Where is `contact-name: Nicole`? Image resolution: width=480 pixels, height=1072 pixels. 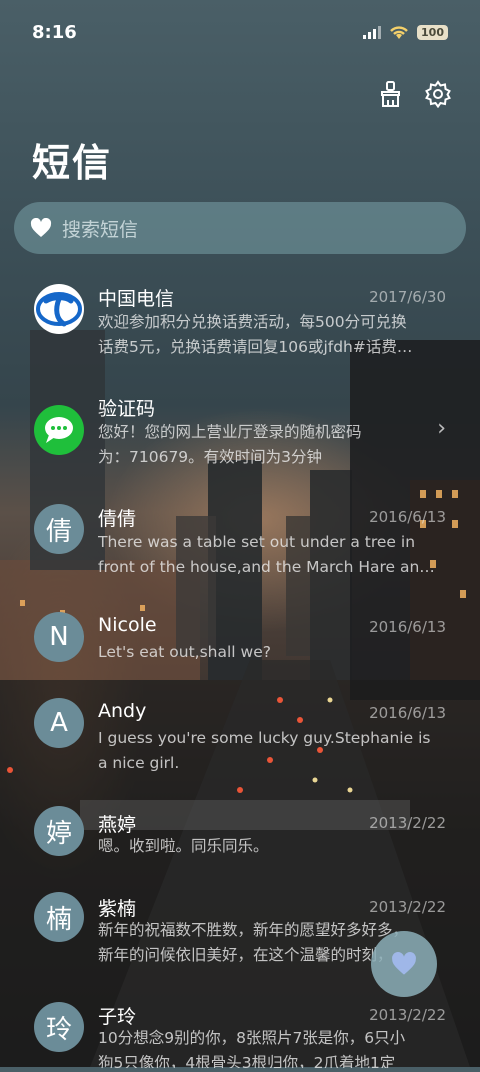 contact-name: Nicole is located at coordinates (127, 625).